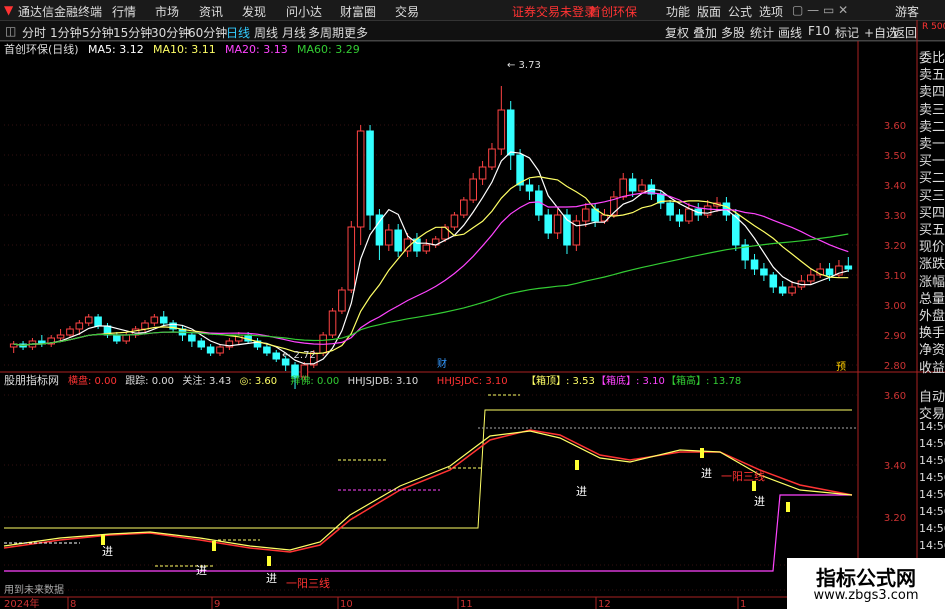 This screenshot has width=945, height=609. I want to click on high-price-label: ← 3.73, so click(524, 65).